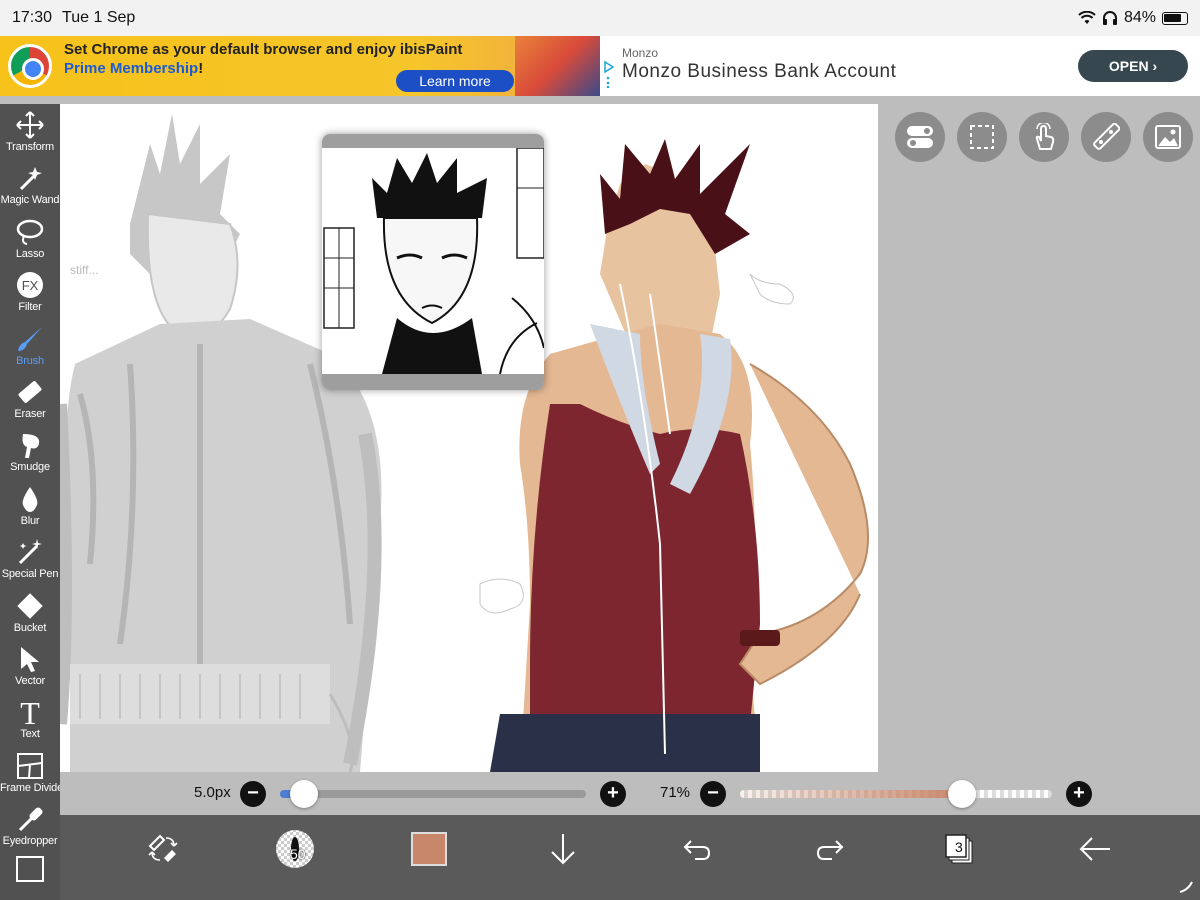 Image resolution: width=1200 pixels, height=900 pixels. I want to click on reference-manga-image, so click(433, 261).